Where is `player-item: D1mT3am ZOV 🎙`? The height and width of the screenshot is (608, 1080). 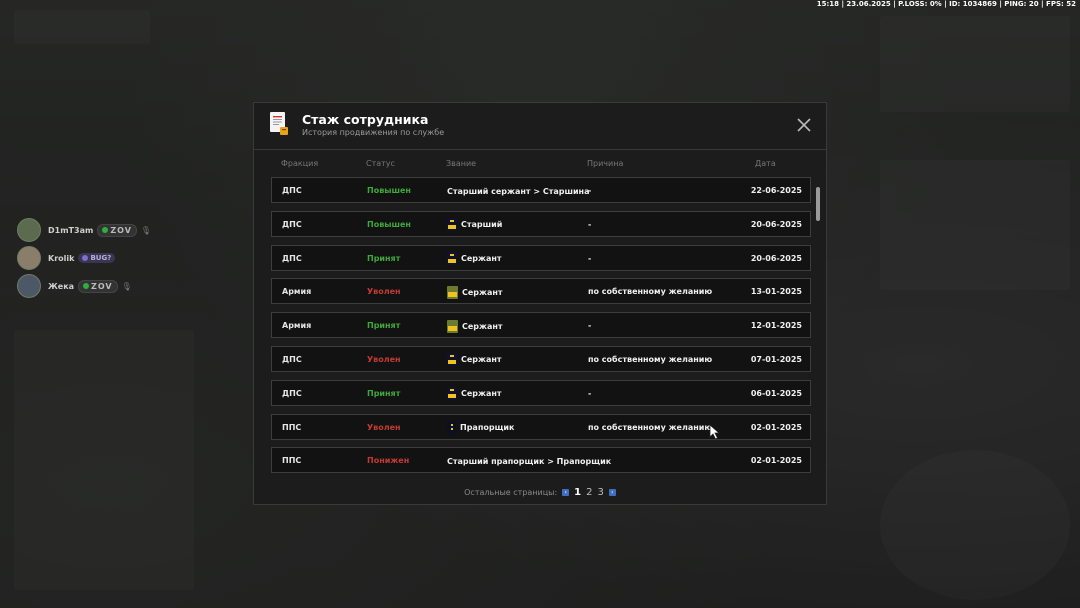 player-item: D1mT3am ZOV 🎙 is located at coordinates (84, 230).